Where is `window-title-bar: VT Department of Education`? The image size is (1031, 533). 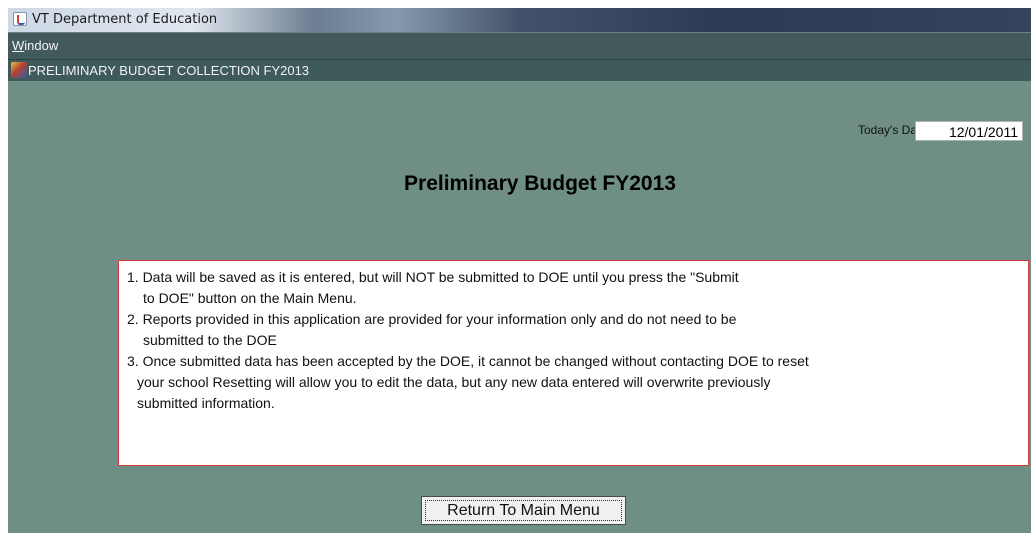
window-title-bar: VT Department of Education is located at coordinates (519, 20).